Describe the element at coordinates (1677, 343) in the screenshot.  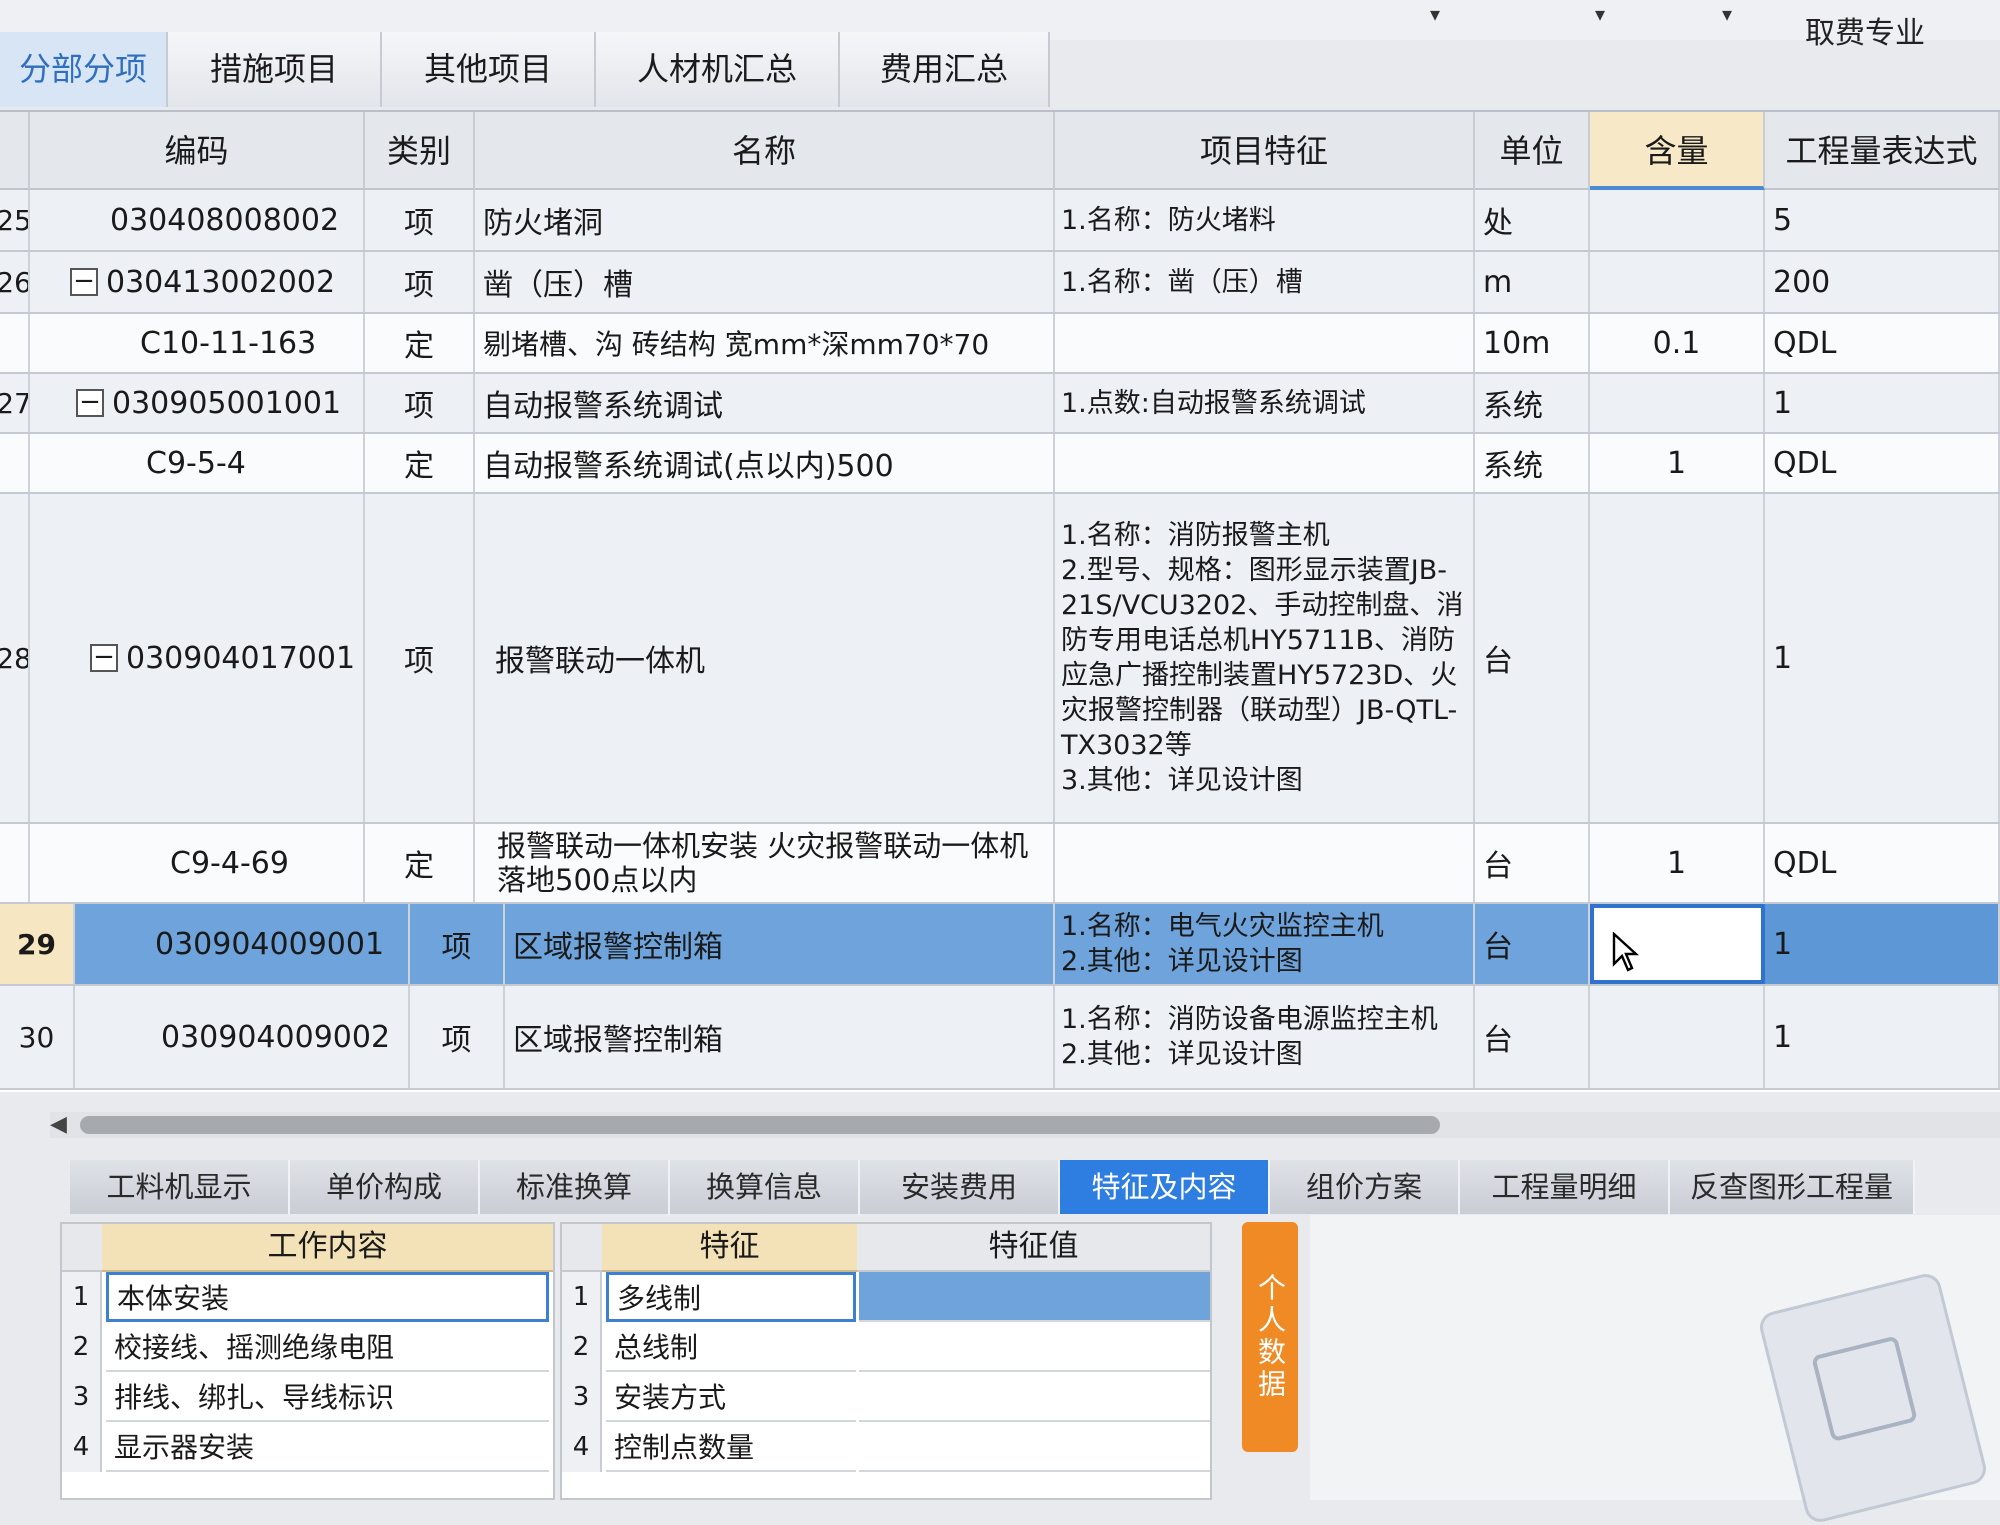
I see `content-cell: 0.1` at that location.